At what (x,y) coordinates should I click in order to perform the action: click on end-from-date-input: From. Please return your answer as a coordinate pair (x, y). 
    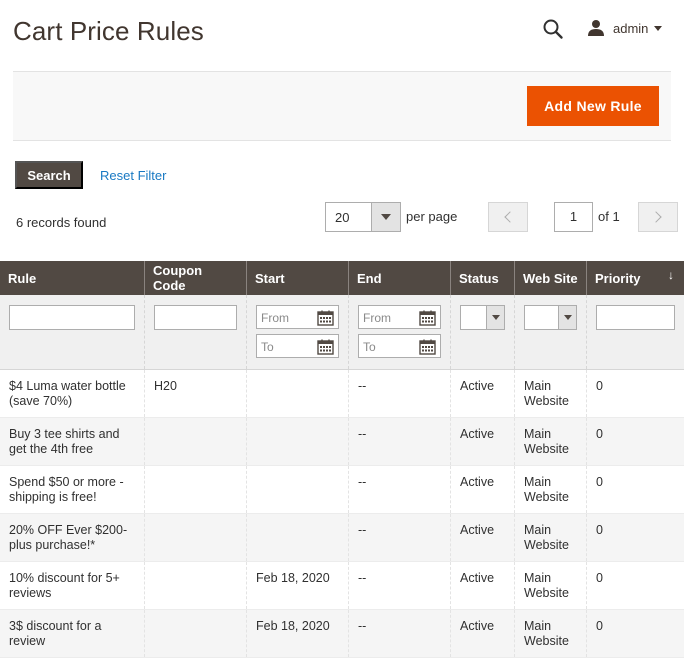
    Looking at the image, I should click on (399, 317).